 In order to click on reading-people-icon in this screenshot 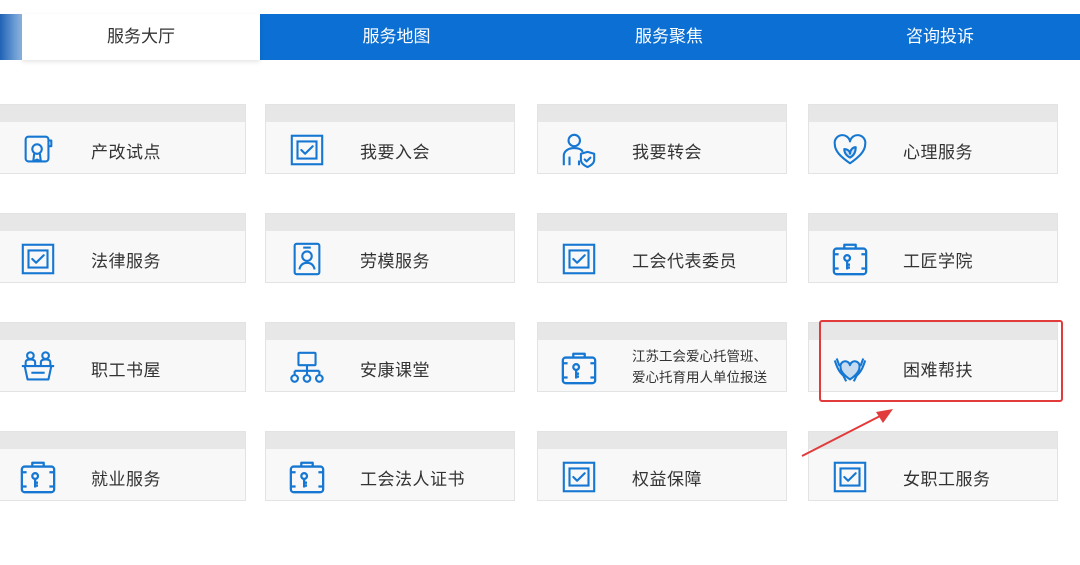, I will do `click(38, 368)`.